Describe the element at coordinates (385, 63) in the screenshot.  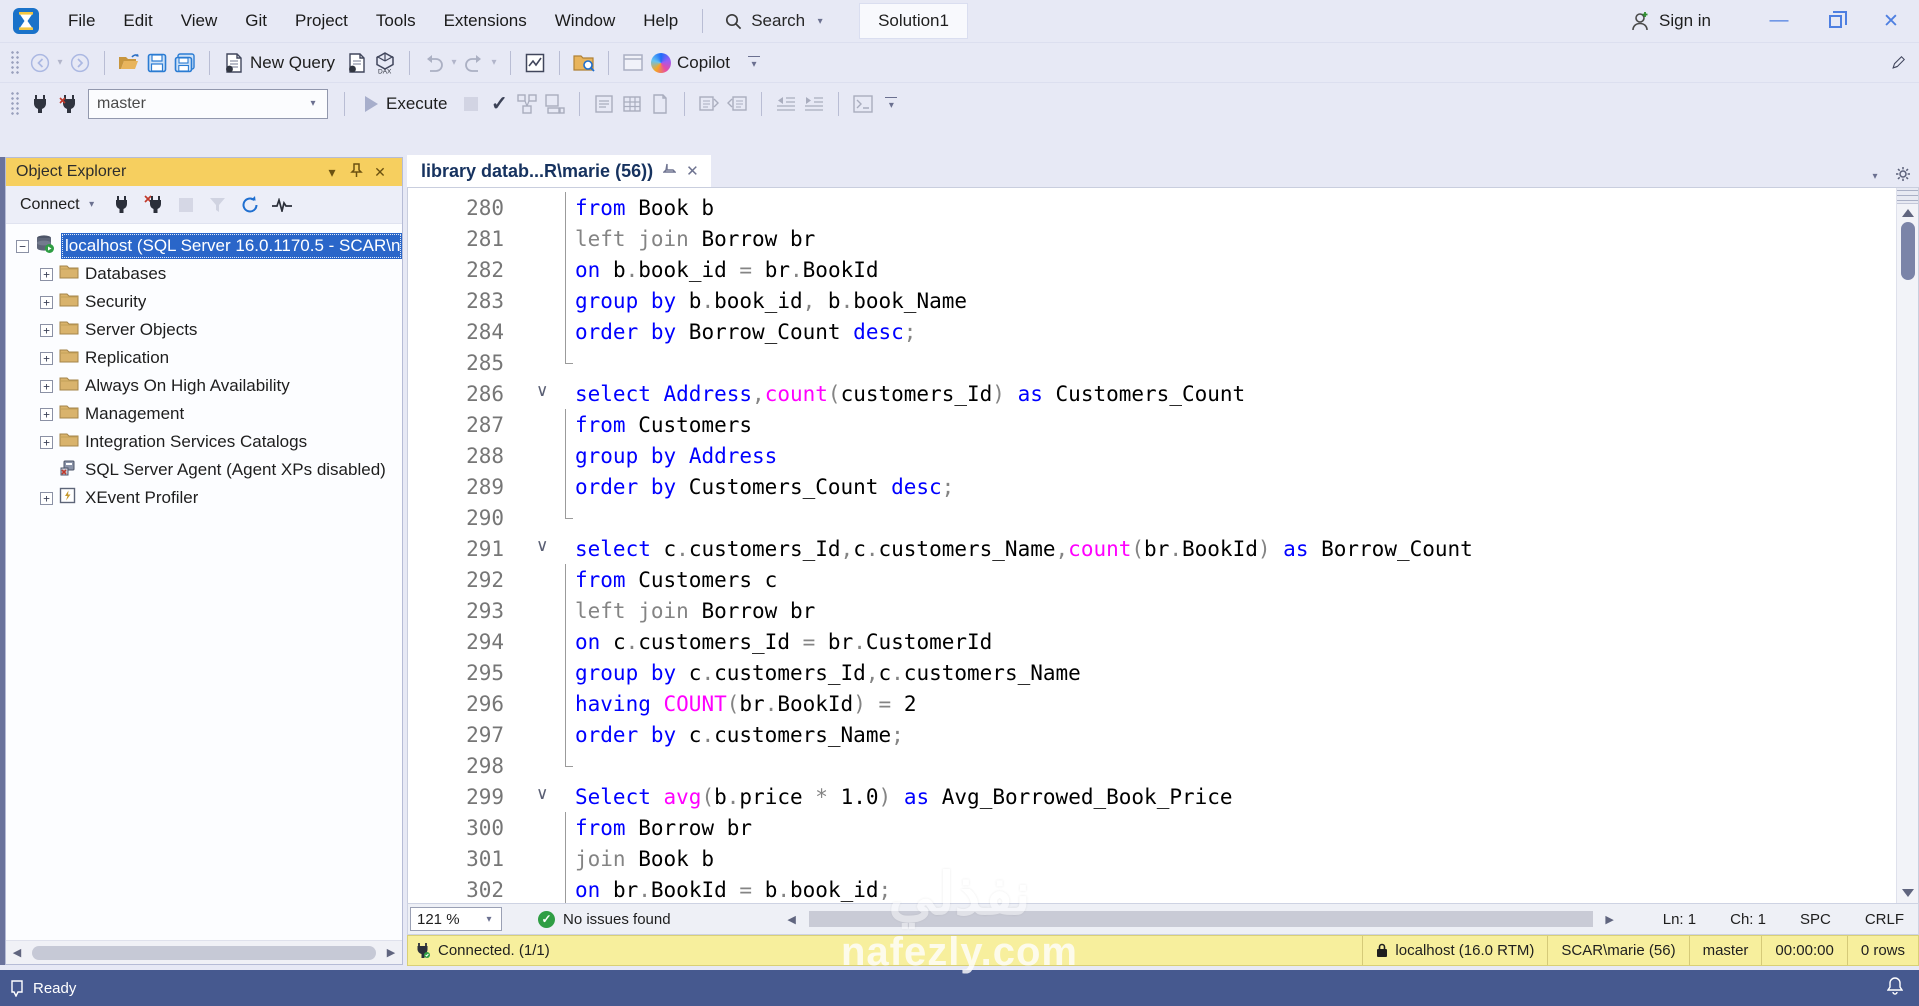
I see `dax-query-icon: DAX` at that location.